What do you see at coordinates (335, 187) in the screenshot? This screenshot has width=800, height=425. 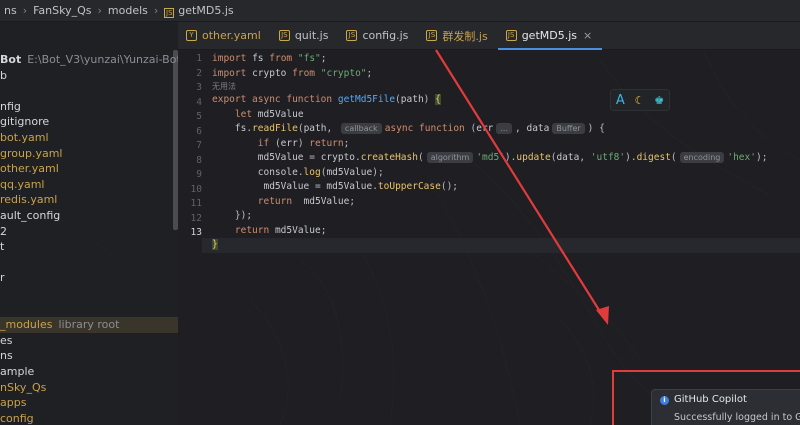 I see `code-line: md5Value = md5Value.toUpperCase();` at bounding box center [335, 187].